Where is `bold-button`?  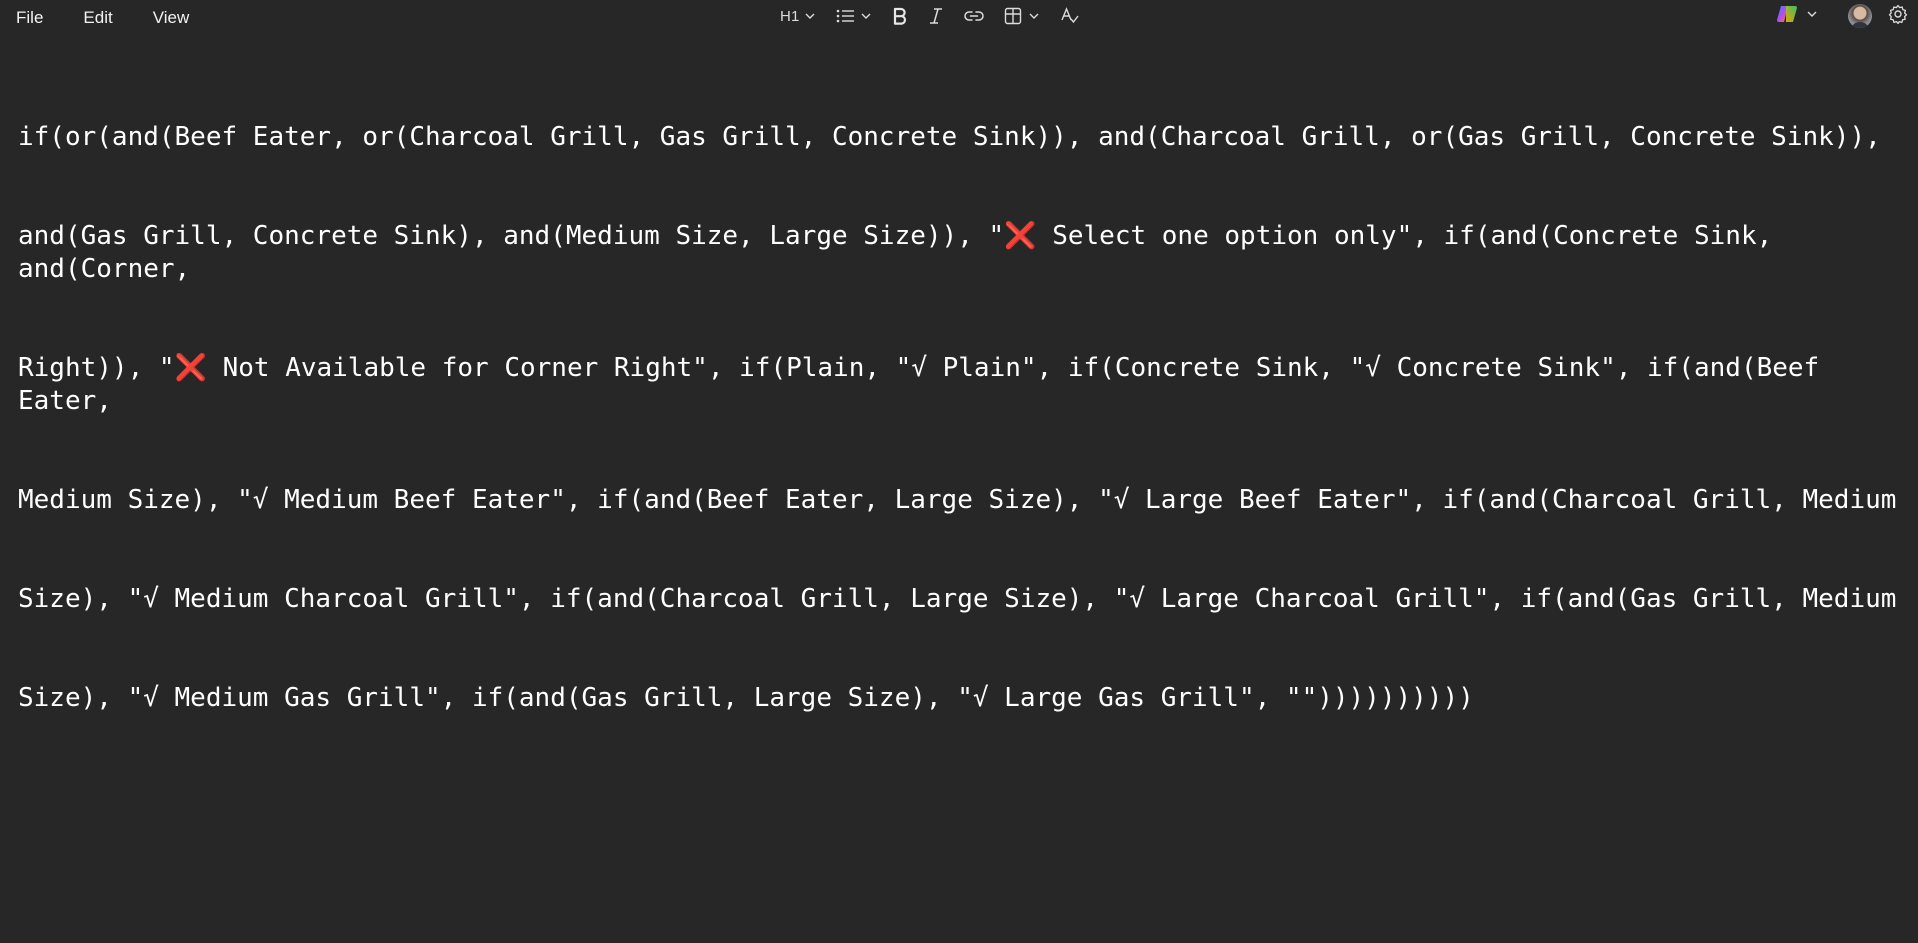
bold-button is located at coordinates (900, 16).